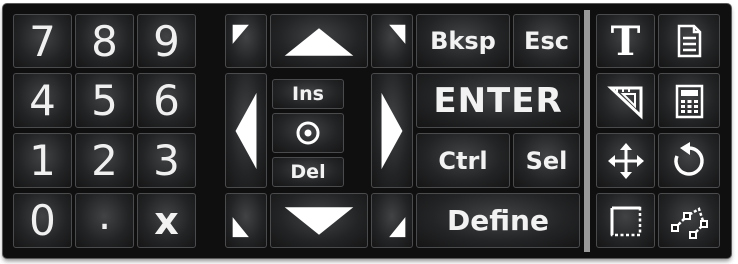 Image resolution: width=738 pixels, height=264 pixels. What do you see at coordinates (240, 227) in the screenshot?
I see `arrow-down-left-icon` at bounding box center [240, 227].